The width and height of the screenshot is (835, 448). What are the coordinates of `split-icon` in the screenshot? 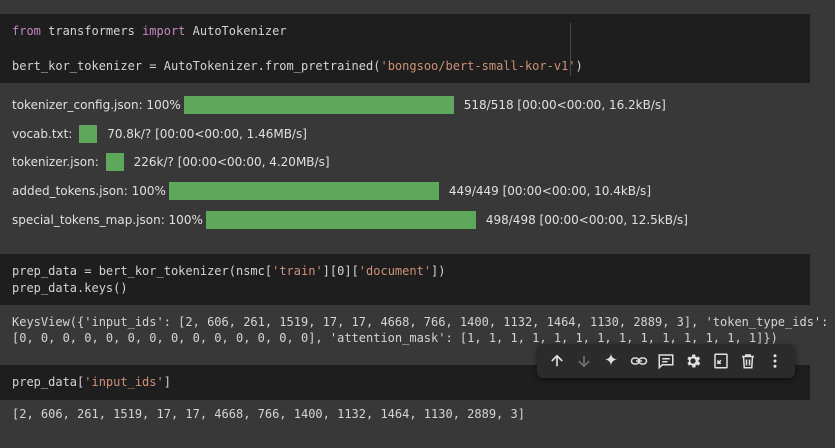 It's located at (721, 361).